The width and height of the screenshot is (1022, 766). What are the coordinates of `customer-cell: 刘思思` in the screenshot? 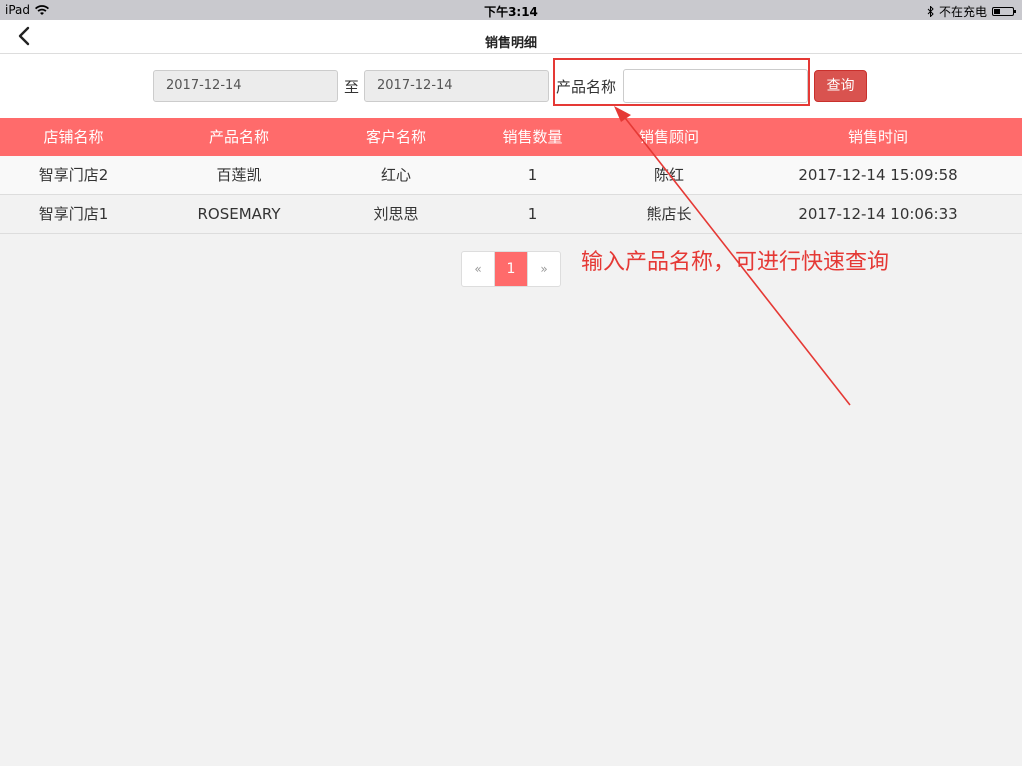 It's located at (396, 214).